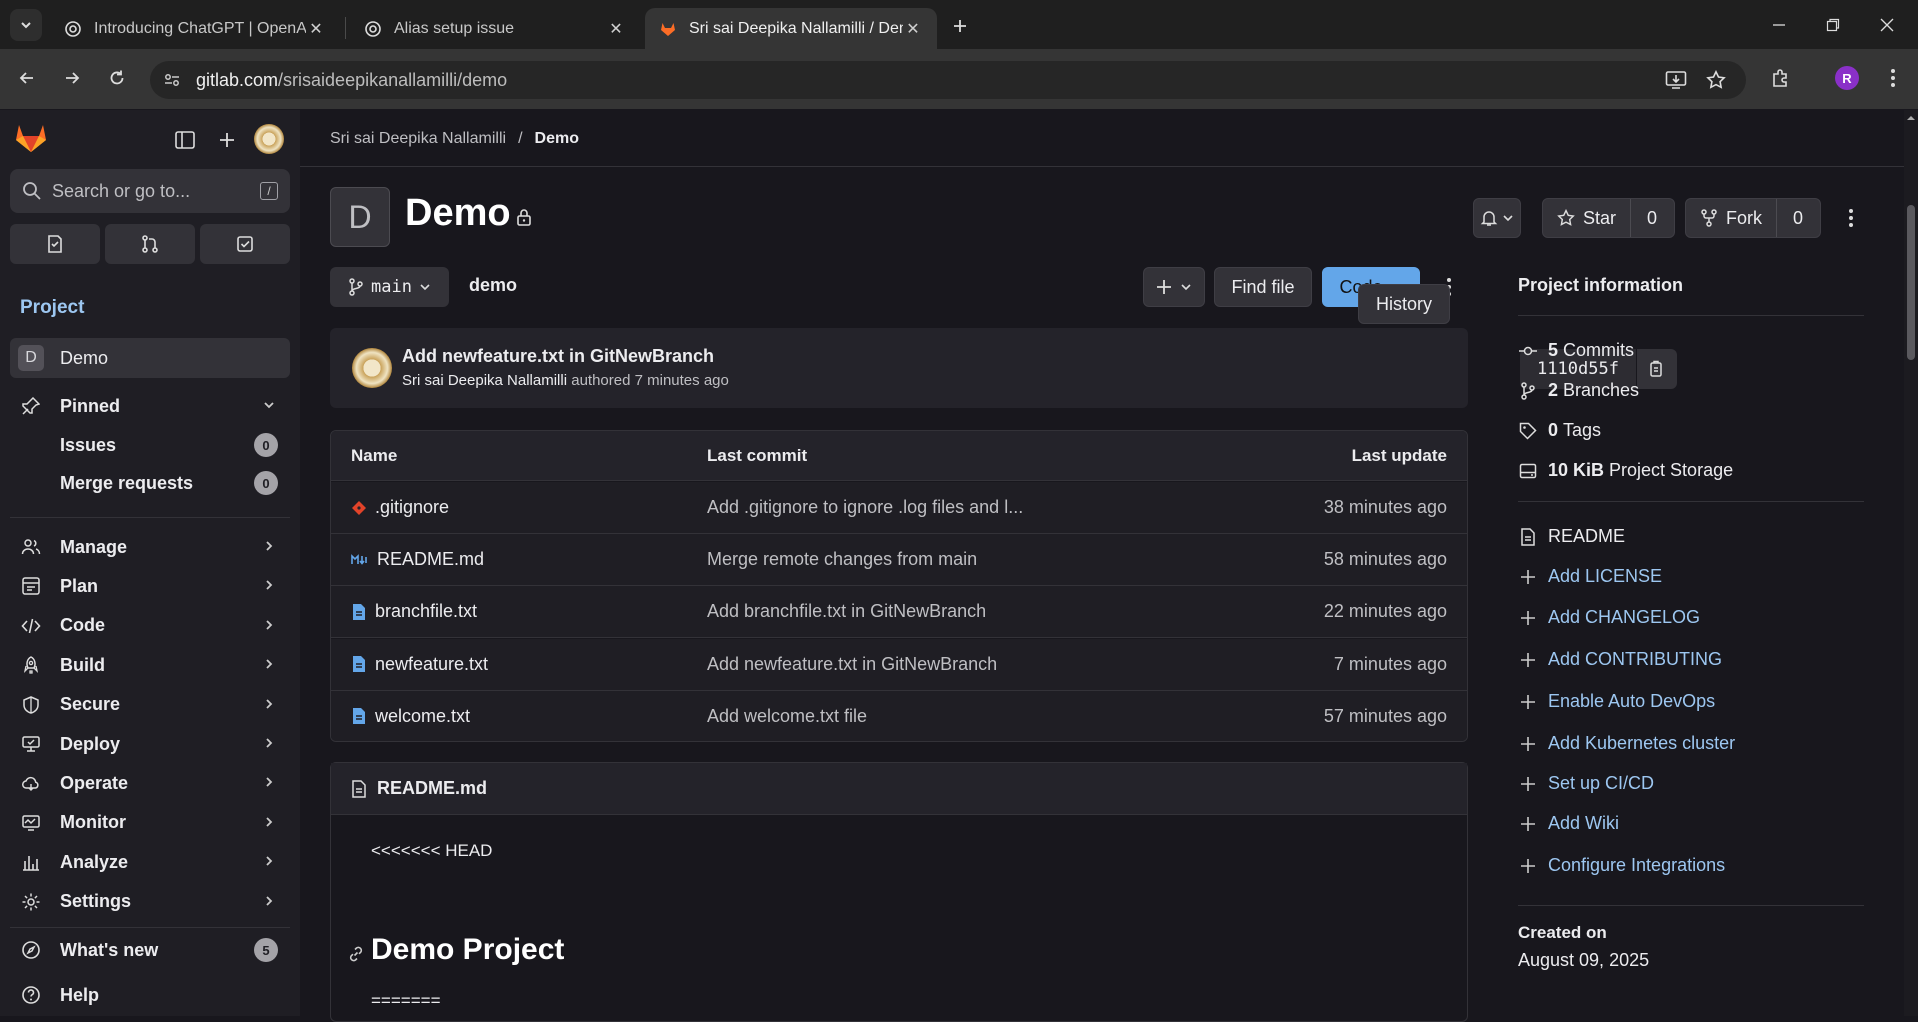 The width and height of the screenshot is (1918, 1022). What do you see at coordinates (791, 28) in the screenshot?
I see `browser-tab-gitlab: Sri sai Deepika Nallamilli / Demo ✕` at bounding box center [791, 28].